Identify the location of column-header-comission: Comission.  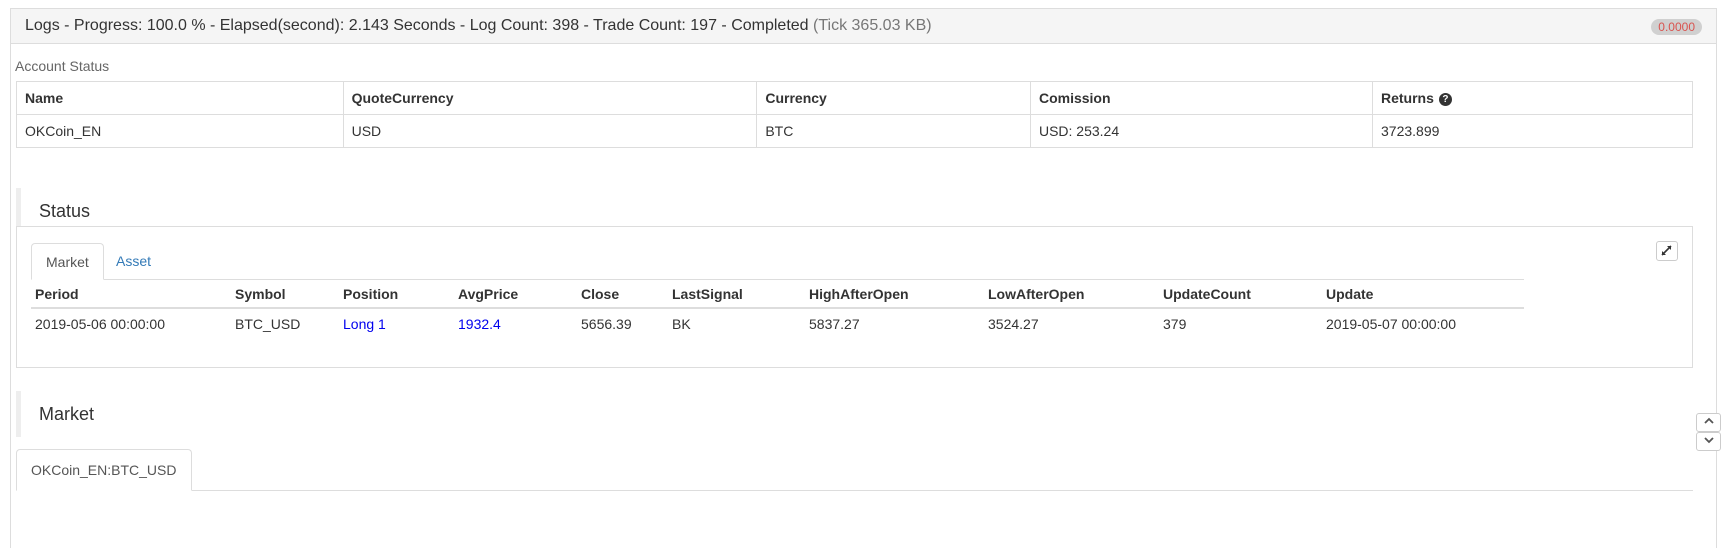
(1201, 98).